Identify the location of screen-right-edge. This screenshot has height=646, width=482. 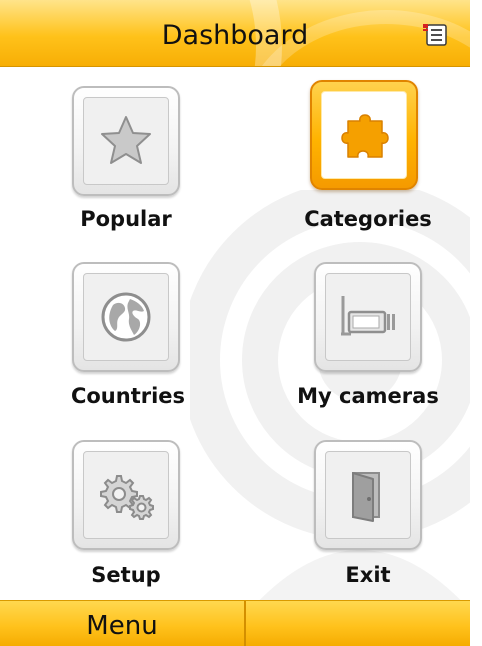
(476, 323).